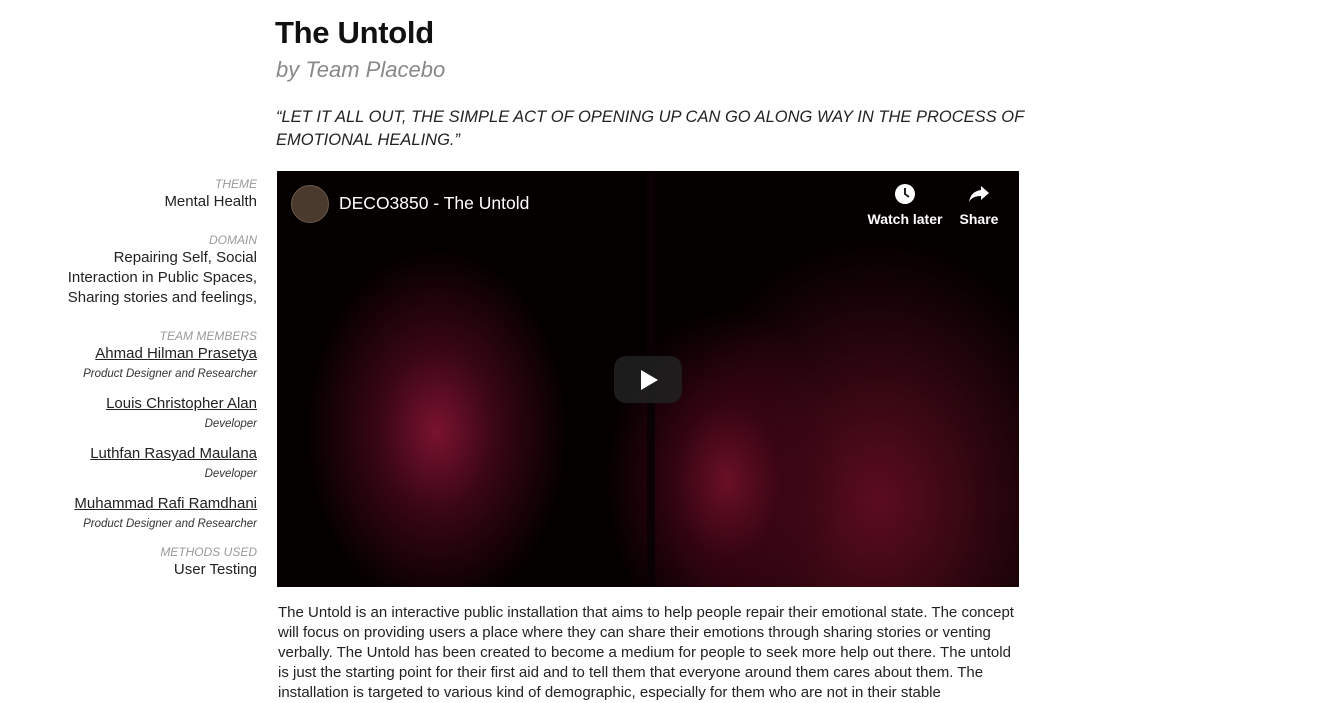 Image resolution: width=1324 pixels, height=703 pixels. Describe the element at coordinates (233, 240) in the screenshot. I see `domain-label: DOMAIN` at that location.